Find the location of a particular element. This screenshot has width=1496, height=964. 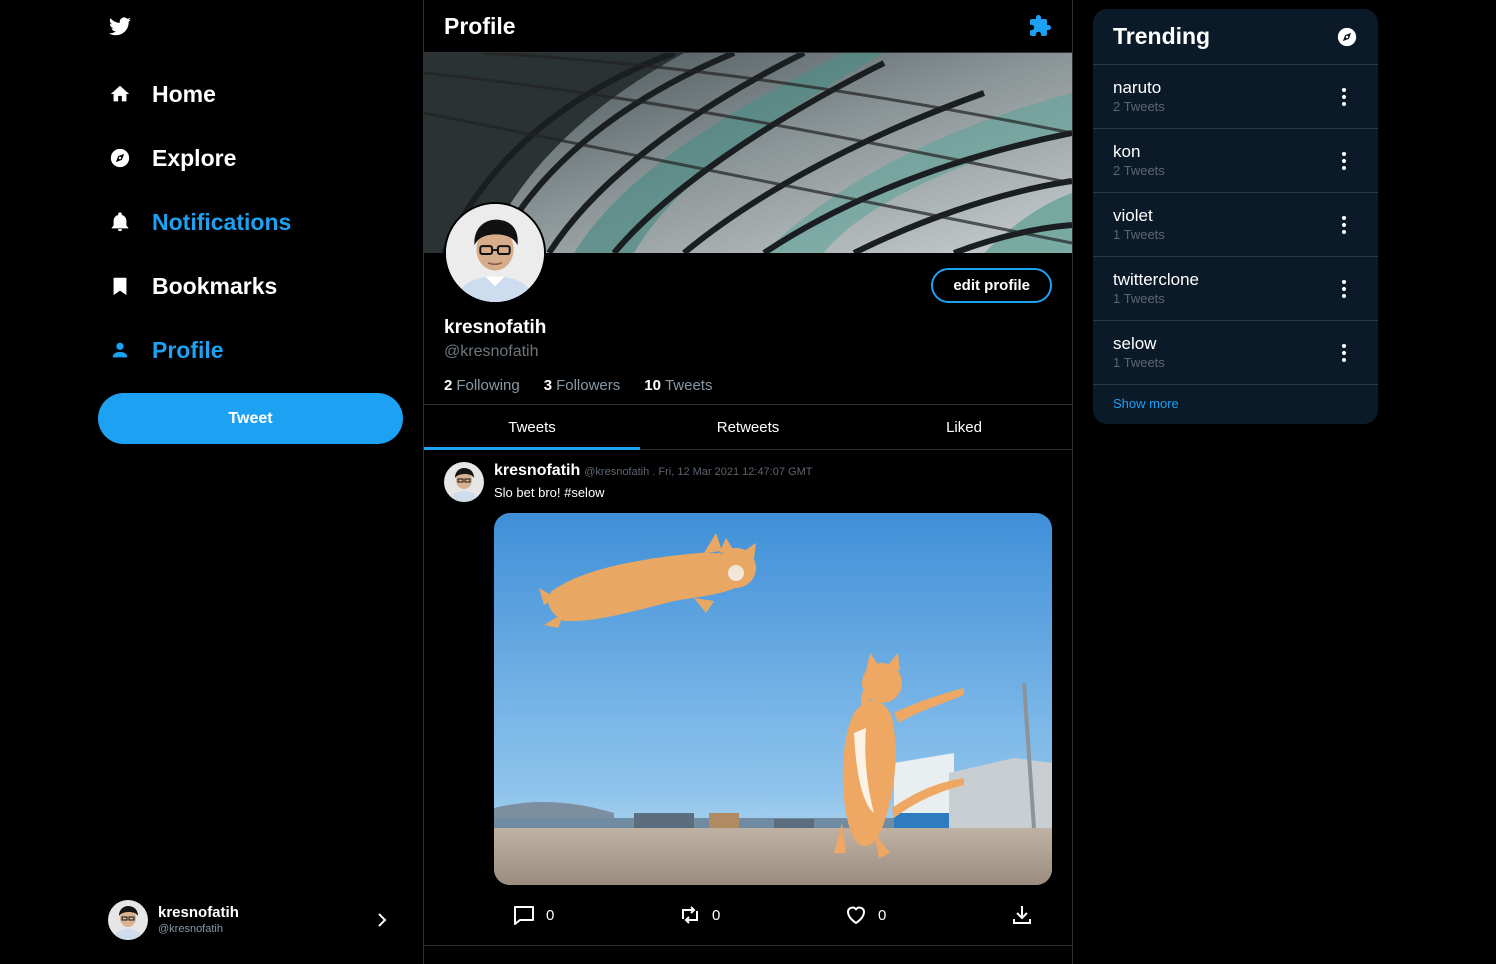

heart-icon is located at coordinates (856, 915).